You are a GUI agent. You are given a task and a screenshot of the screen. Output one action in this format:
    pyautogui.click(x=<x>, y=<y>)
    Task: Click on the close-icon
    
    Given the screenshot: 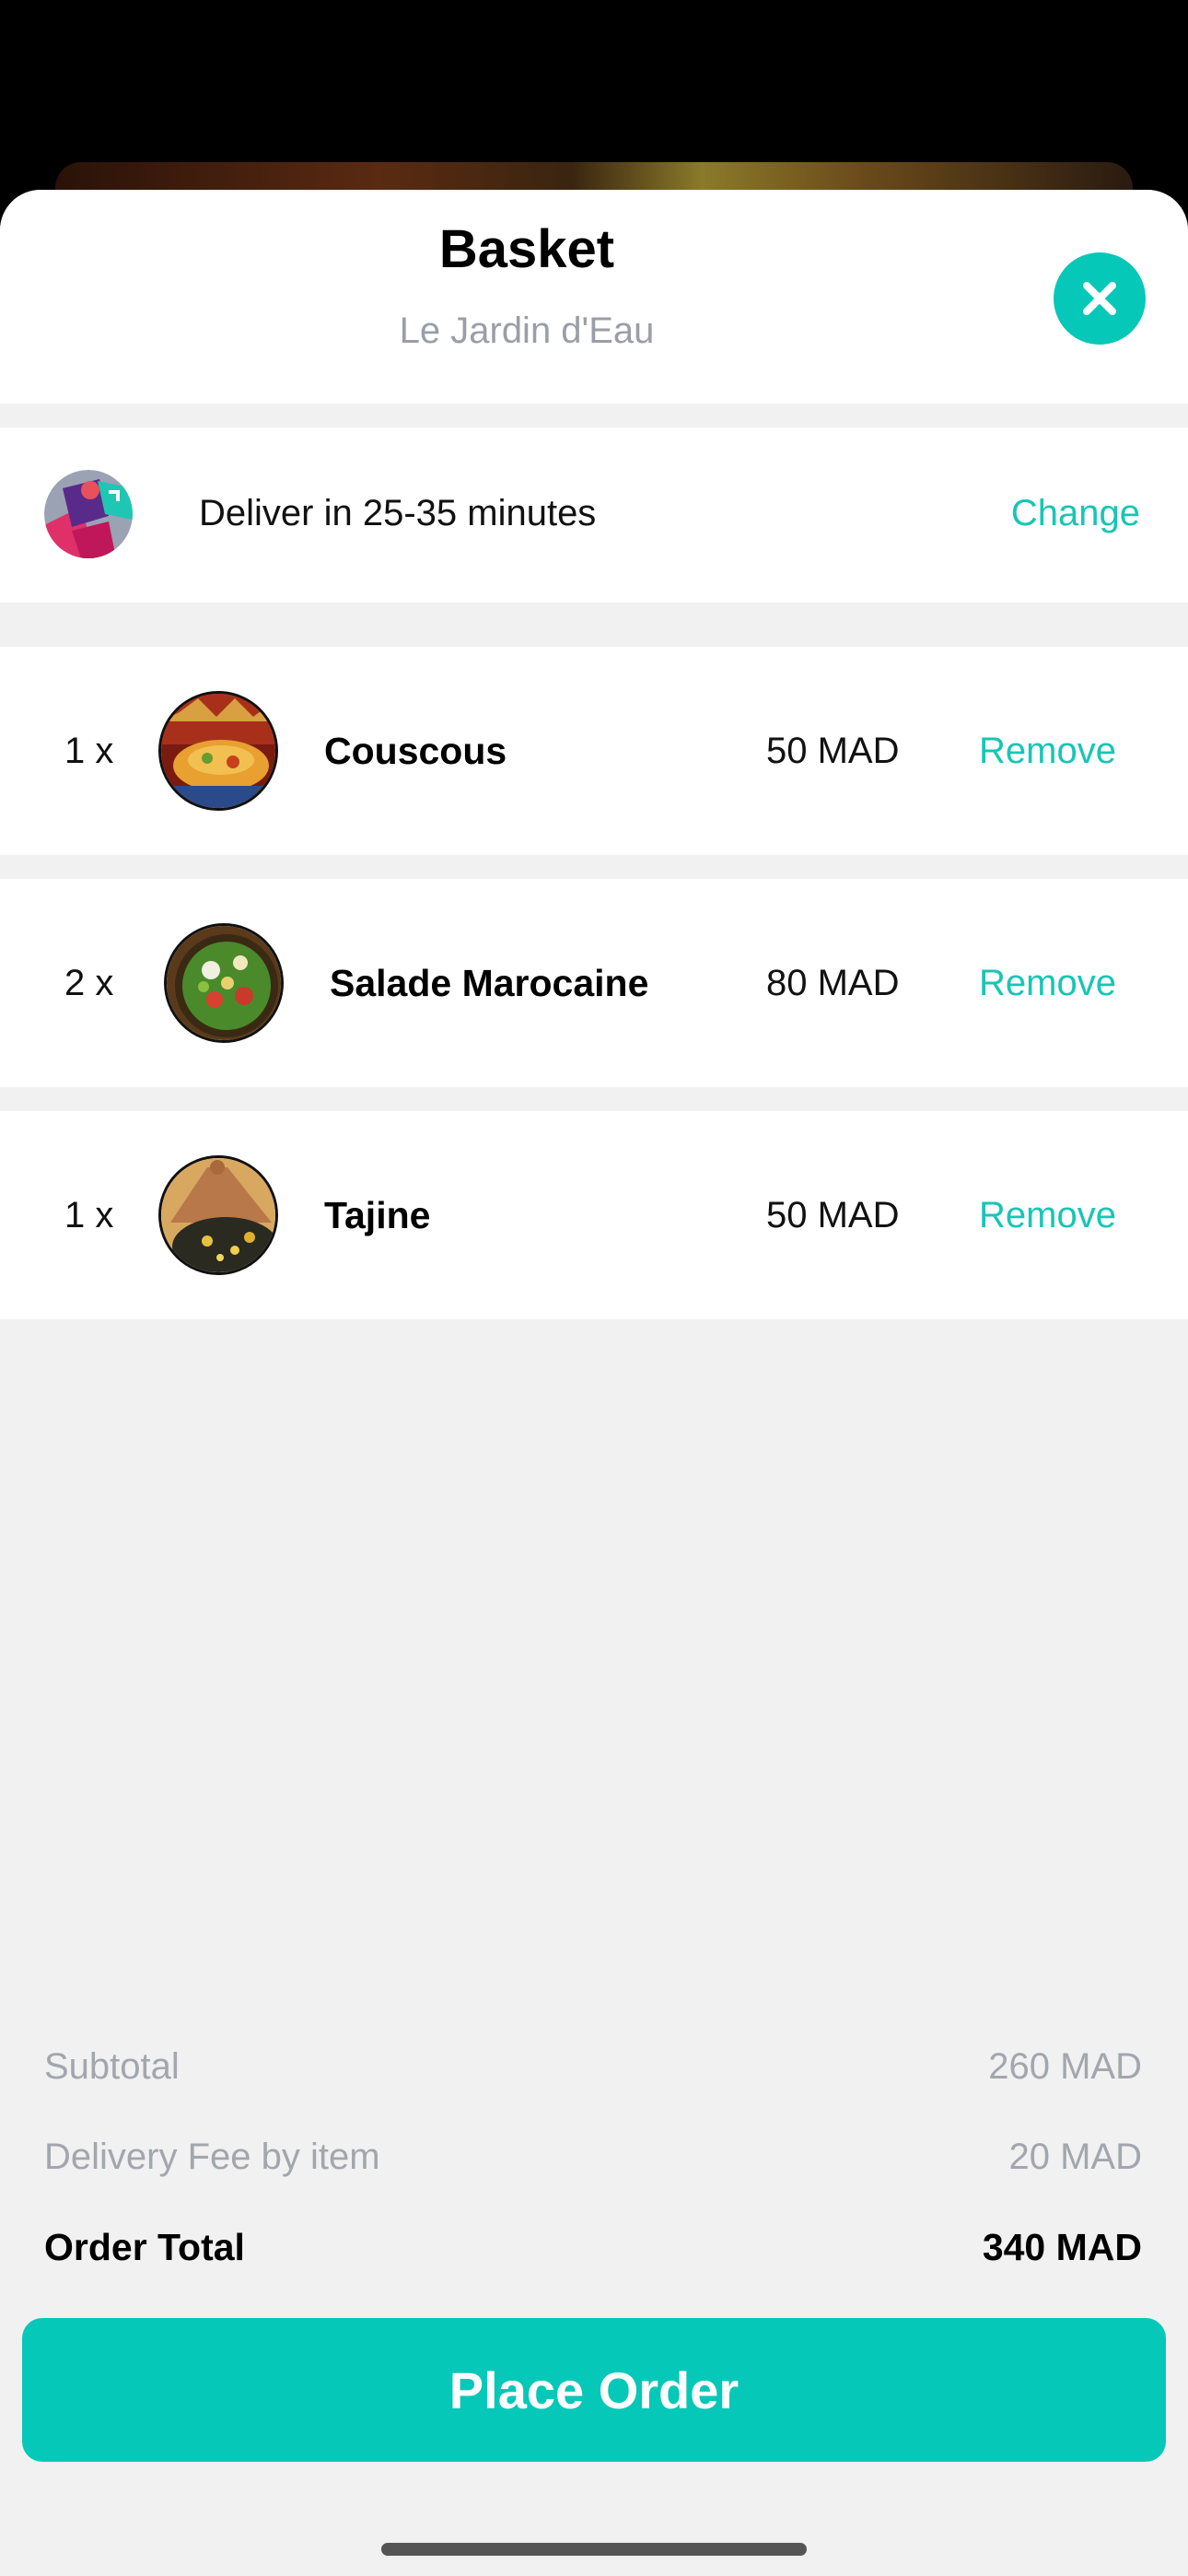 What is the action you would take?
    pyautogui.click(x=1099, y=299)
    